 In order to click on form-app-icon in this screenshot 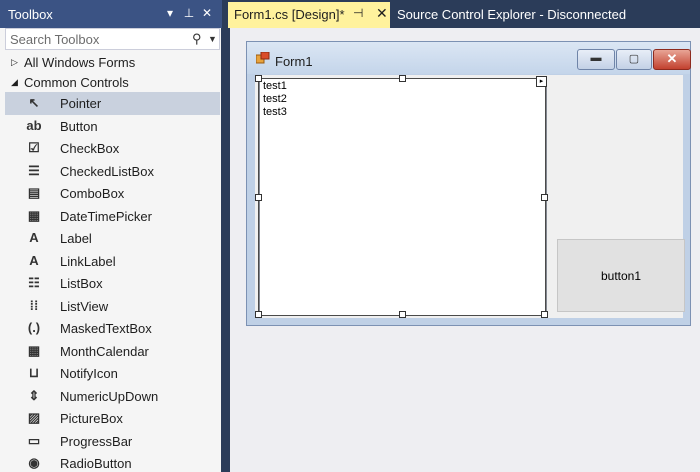, I will do `click(263, 58)`.